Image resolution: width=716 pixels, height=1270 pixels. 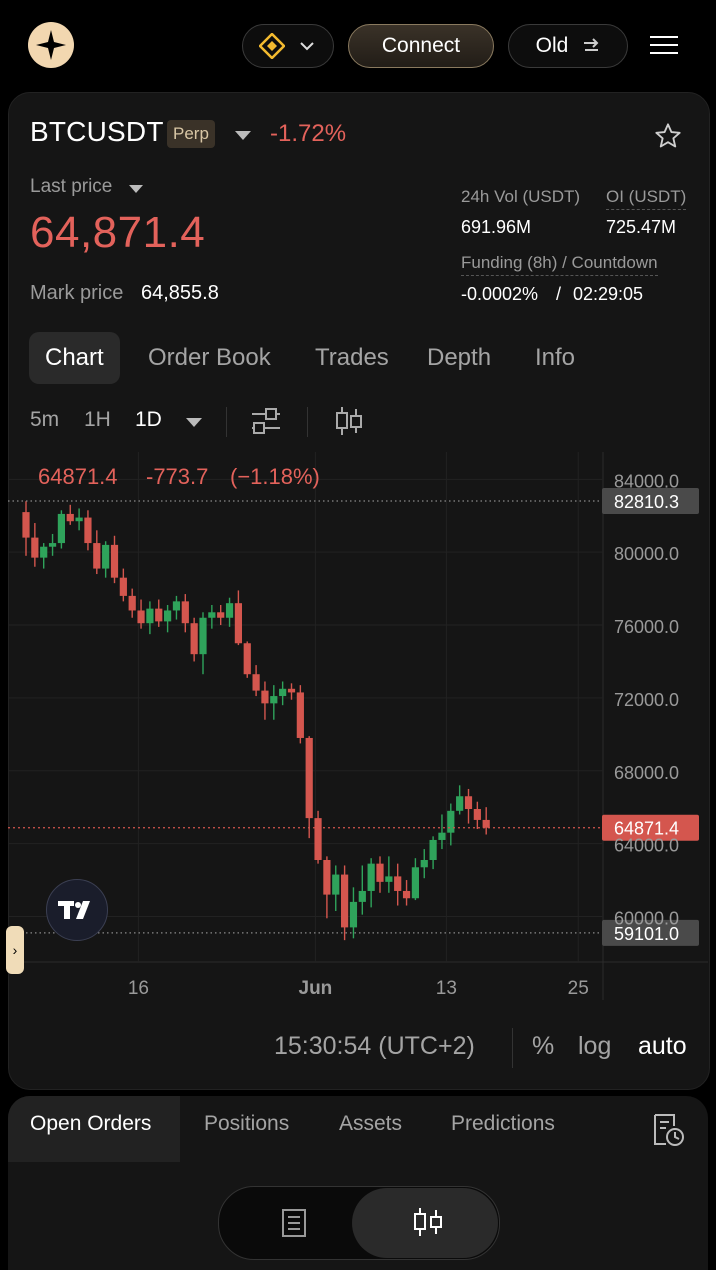 What do you see at coordinates (349, 421) in the screenshot?
I see `candlestick-type-icon` at bounding box center [349, 421].